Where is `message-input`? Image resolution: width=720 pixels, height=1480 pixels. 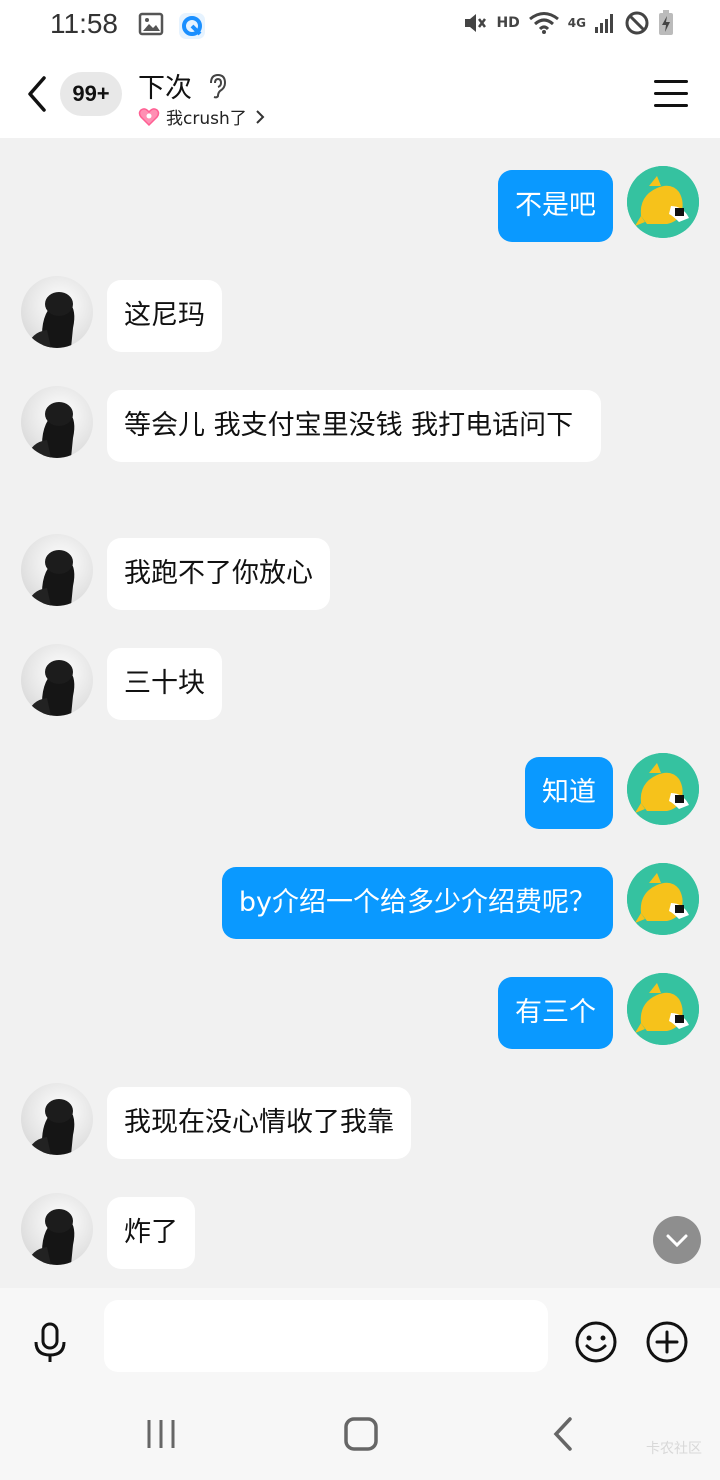
message-input is located at coordinates (326, 1336).